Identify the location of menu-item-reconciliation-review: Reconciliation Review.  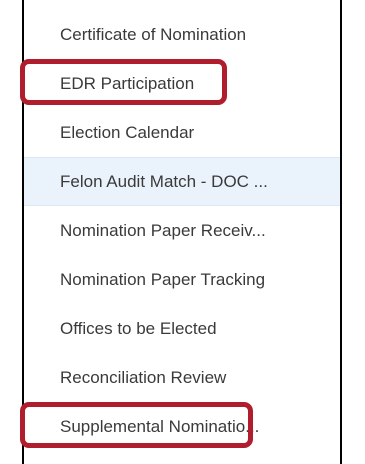
(182, 377).